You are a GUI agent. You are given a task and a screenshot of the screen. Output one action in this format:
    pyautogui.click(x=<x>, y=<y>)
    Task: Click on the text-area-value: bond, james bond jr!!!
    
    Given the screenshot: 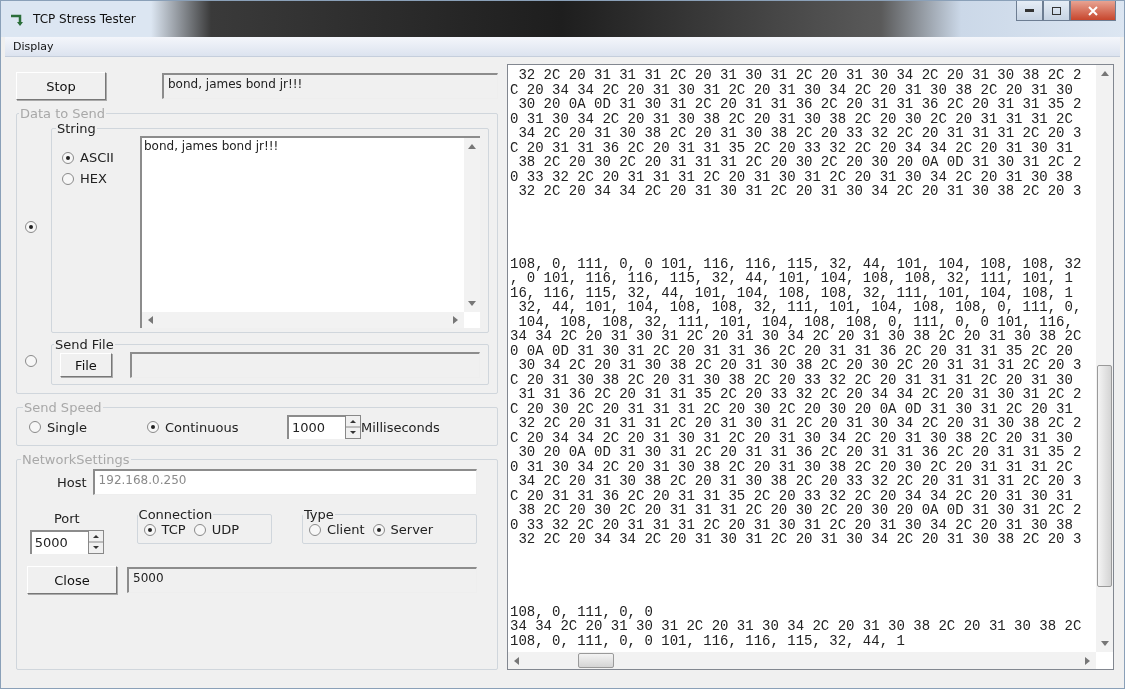 What is the action you would take?
    pyautogui.click(x=211, y=146)
    